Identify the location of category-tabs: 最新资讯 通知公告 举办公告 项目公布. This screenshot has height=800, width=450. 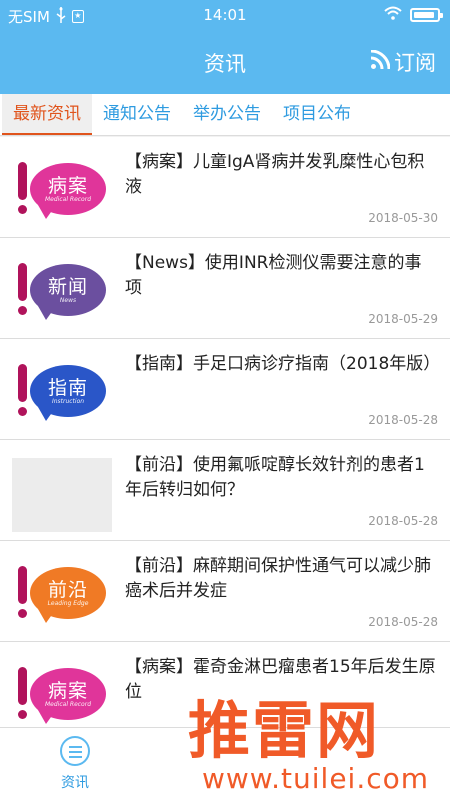
(225, 115).